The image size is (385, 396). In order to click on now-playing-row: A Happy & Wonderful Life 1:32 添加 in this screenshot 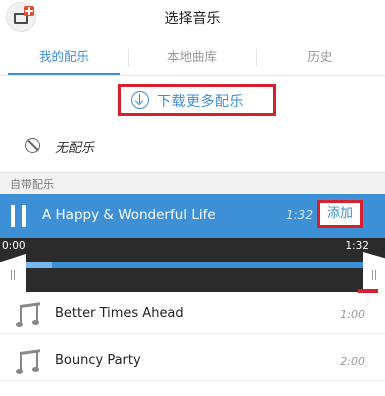, I will do `click(192, 216)`.